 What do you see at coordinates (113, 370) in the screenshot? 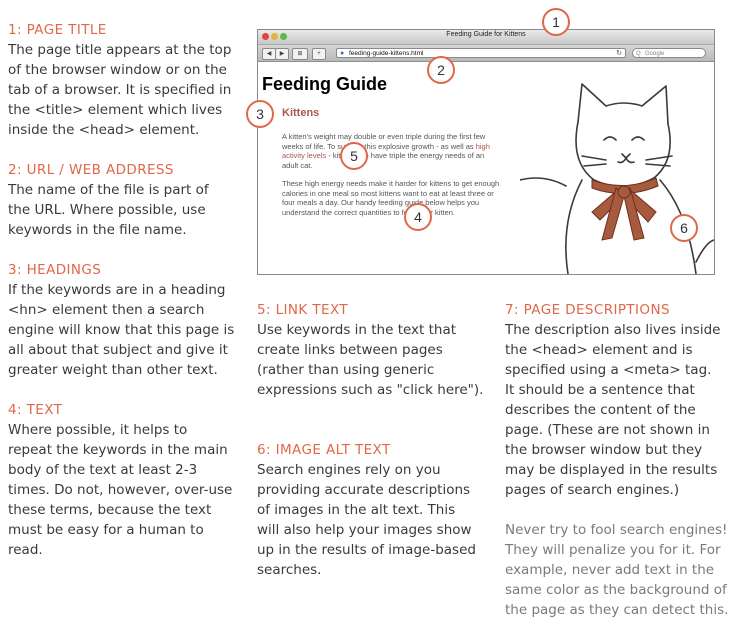
I see `section-line: greater weight than other text.` at bounding box center [113, 370].